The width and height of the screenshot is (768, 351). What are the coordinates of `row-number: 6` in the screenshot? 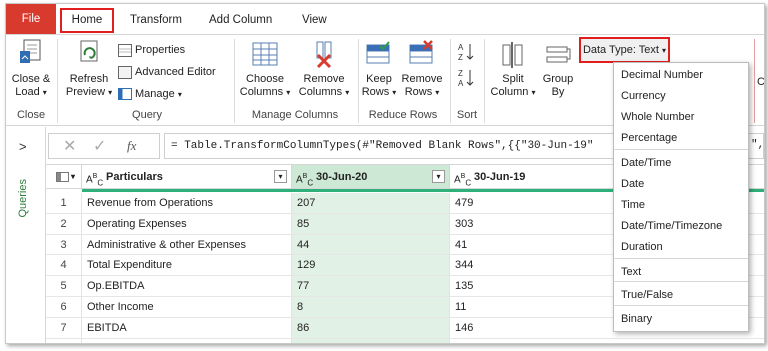 It's located at (64, 307).